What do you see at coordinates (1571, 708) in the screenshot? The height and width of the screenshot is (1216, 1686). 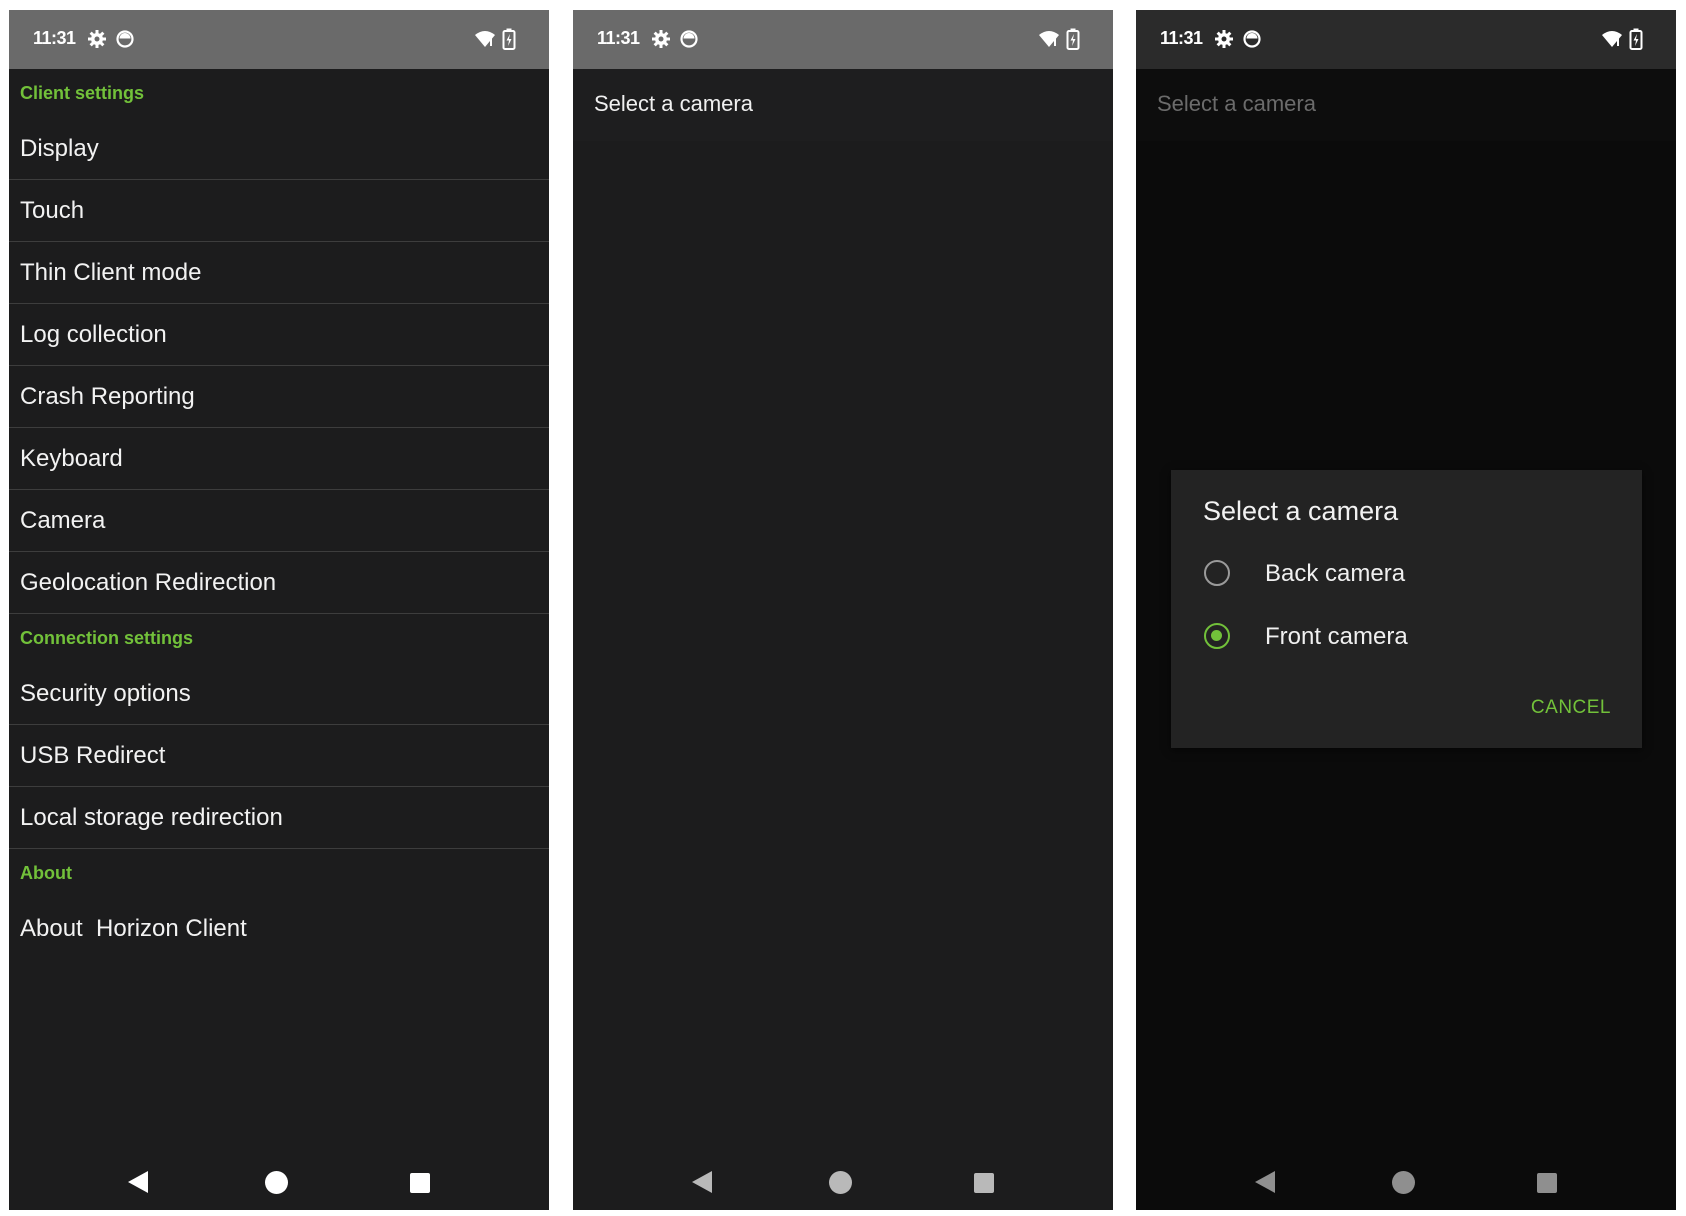 I see `cancel-button: CANCEL` at bounding box center [1571, 708].